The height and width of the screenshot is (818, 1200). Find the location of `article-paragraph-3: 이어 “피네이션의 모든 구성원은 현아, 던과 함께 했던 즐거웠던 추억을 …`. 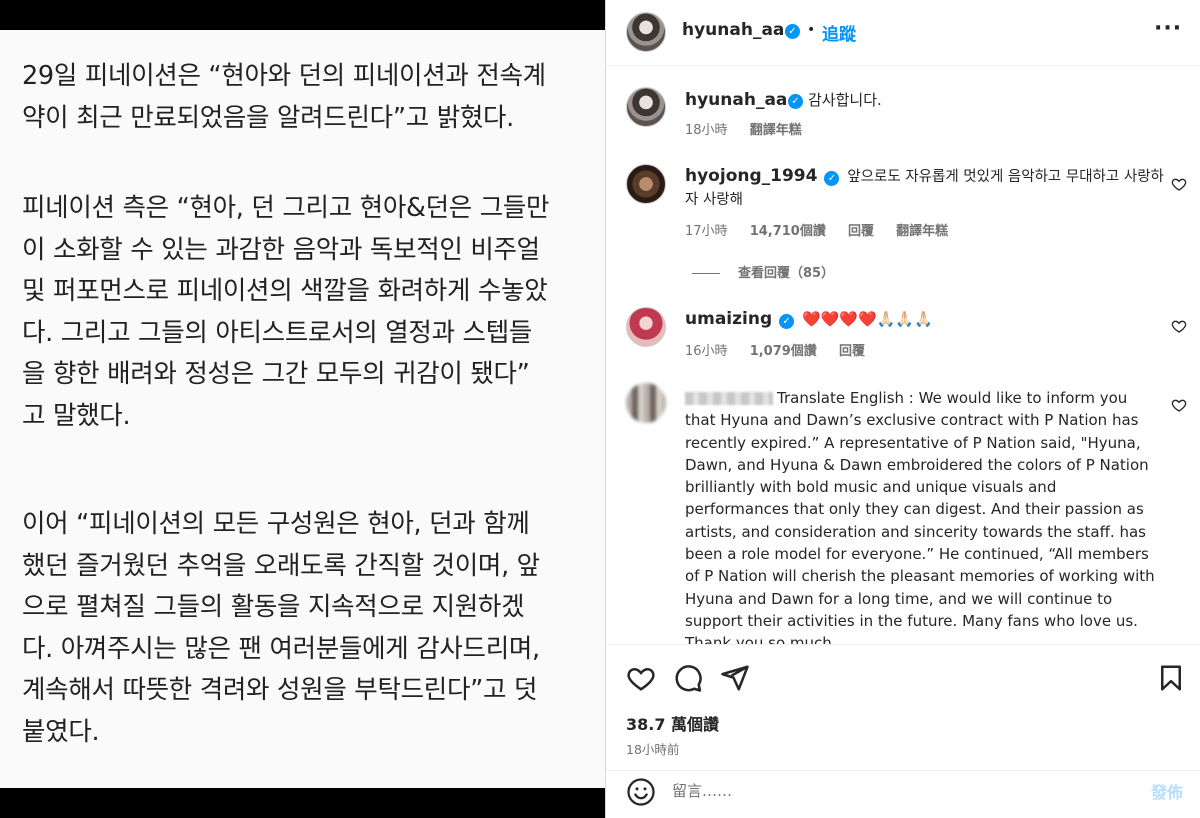

article-paragraph-3: 이어 “피네이션의 모든 구성원은 현아, 던과 함께 했던 즐거웠던 추억을 … is located at coordinates (308, 628).